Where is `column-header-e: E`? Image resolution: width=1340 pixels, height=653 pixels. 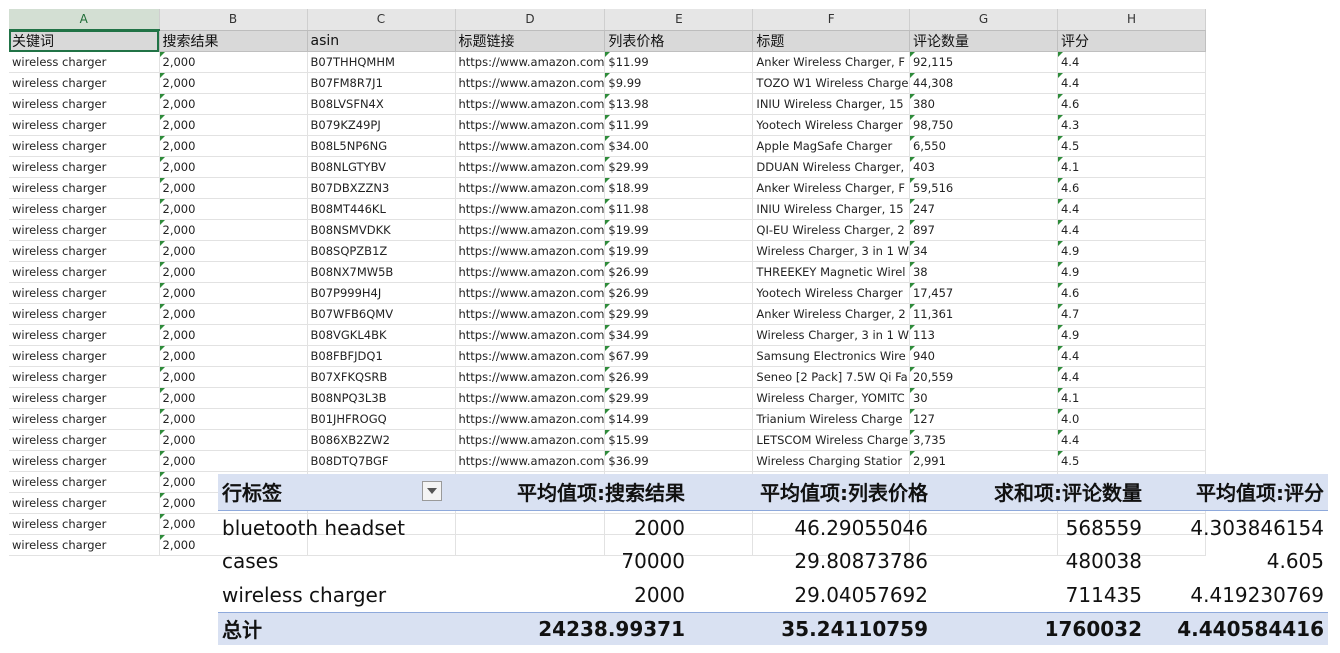 column-header-e: E is located at coordinates (679, 20).